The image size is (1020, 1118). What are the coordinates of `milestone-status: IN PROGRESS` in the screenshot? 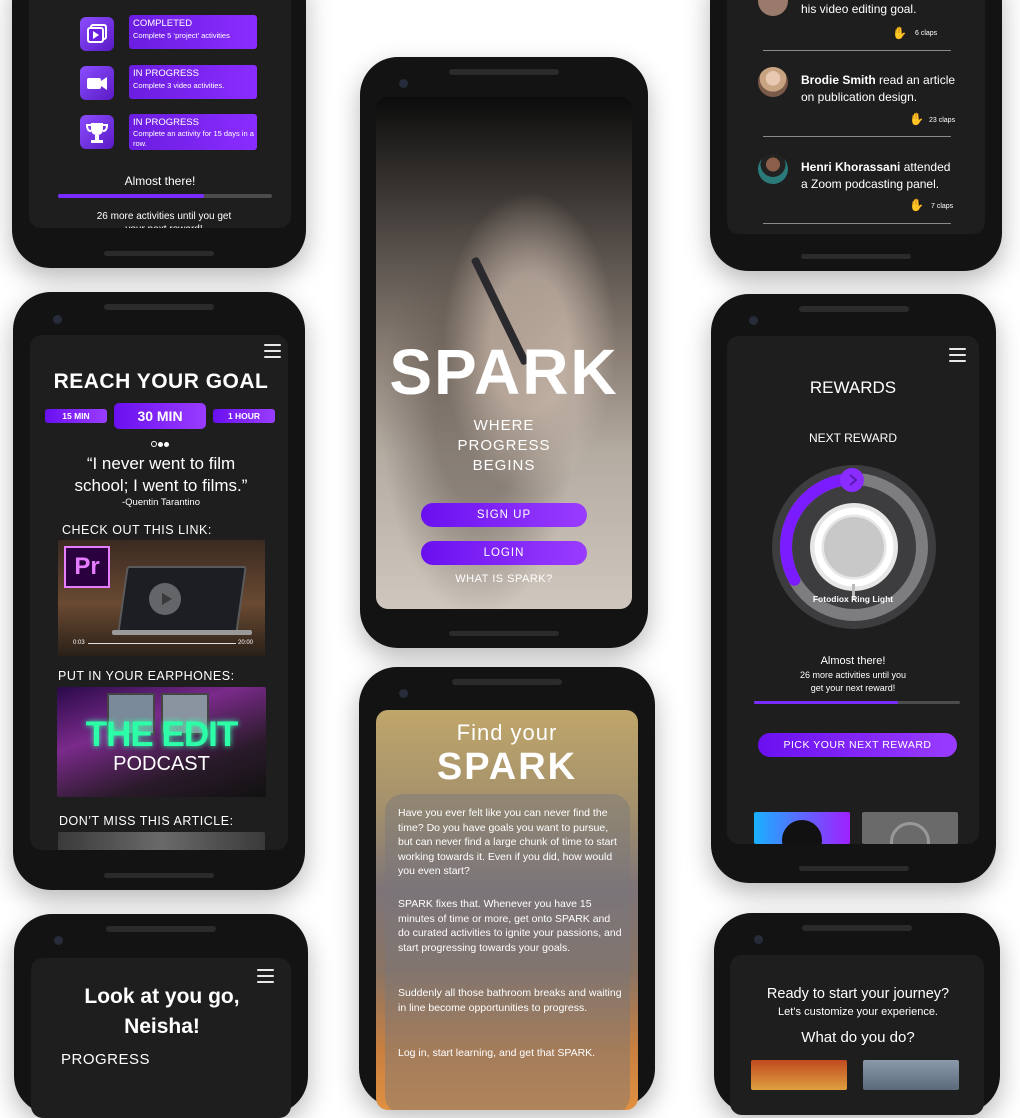 It's located at (166, 122).